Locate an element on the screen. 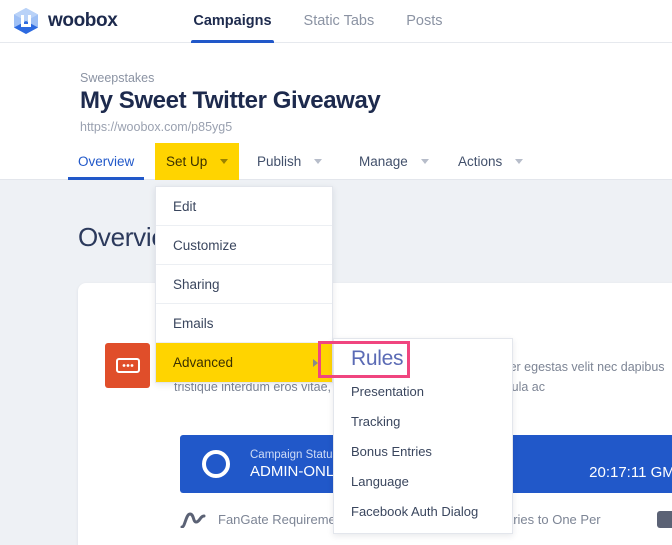  feature-fangate: FanGate Requirement is located at coordinates (263, 519).